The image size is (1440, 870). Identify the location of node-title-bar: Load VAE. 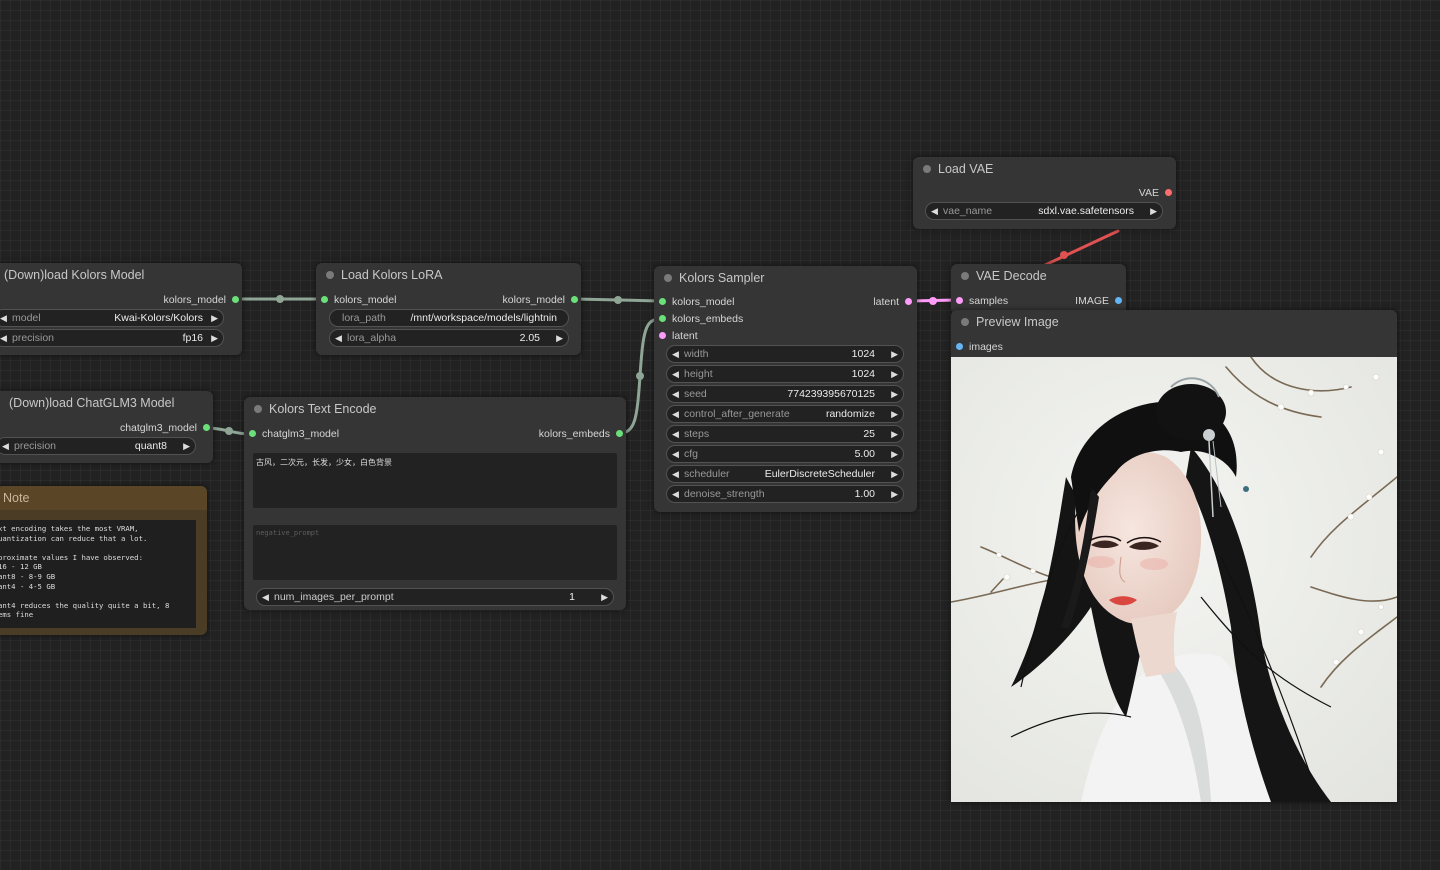
(1044, 169).